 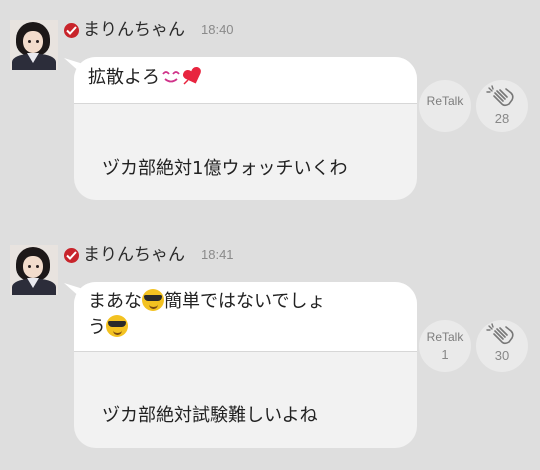 What do you see at coordinates (225, 168) in the screenshot?
I see `reply-text: ヅカ部絶対1億ウォッチいくわ` at bounding box center [225, 168].